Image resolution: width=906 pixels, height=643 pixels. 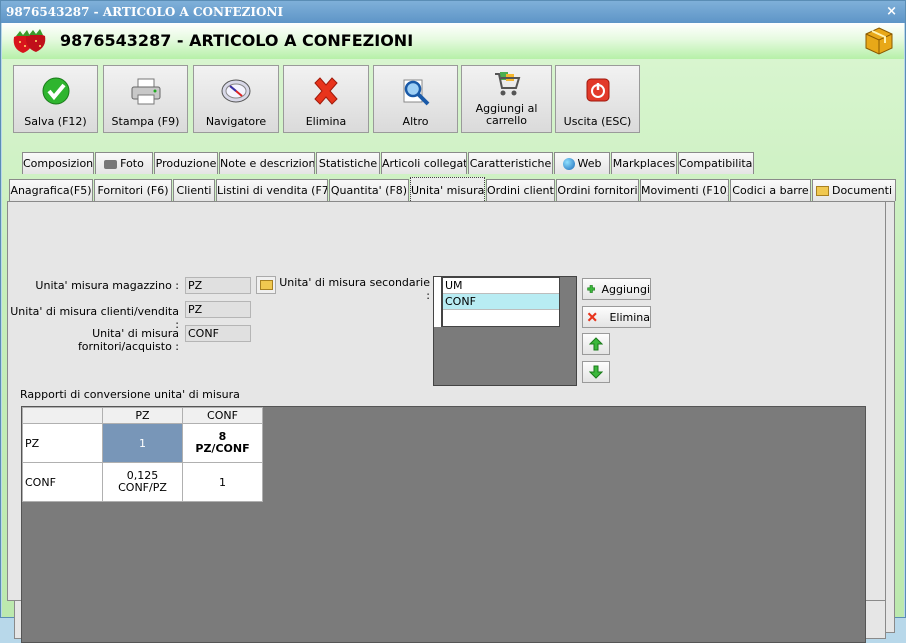 What do you see at coordinates (326, 121) in the screenshot?
I see `delete-button-label: Elimina` at bounding box center [326, 121].